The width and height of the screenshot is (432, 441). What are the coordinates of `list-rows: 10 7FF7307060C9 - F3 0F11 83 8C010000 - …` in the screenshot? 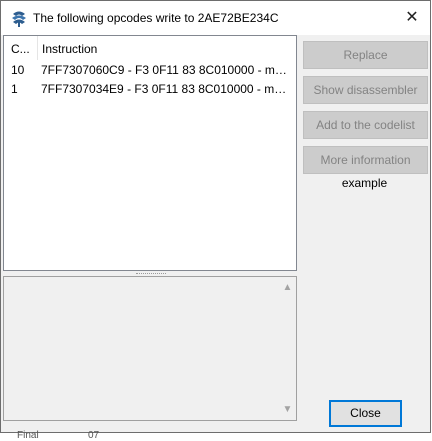 It's located at (150, 80).